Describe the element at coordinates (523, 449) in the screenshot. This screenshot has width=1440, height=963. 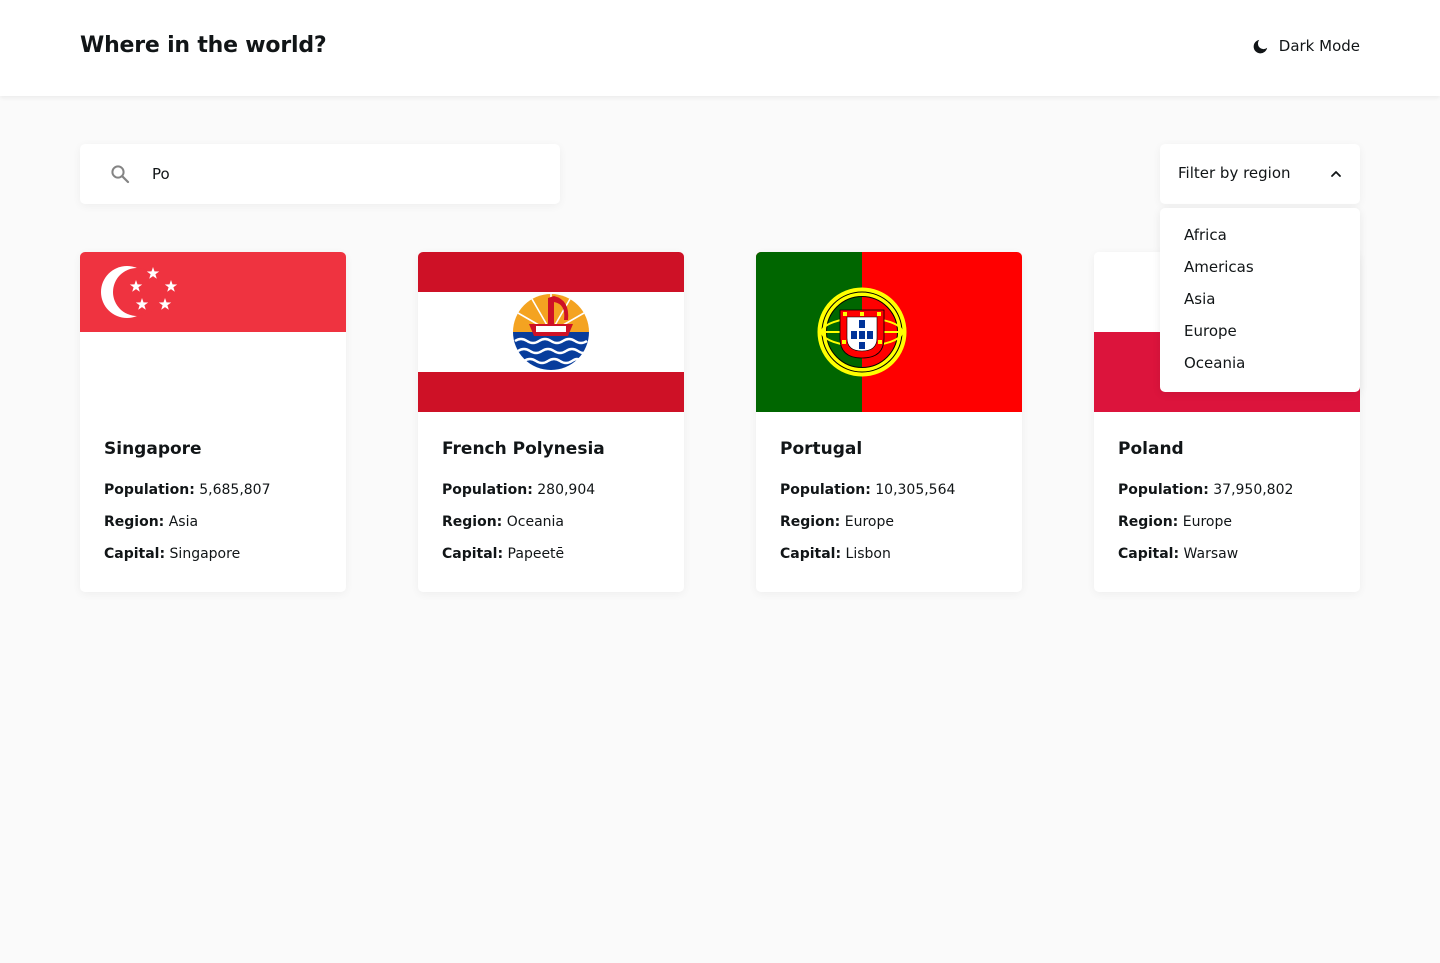
I see `country-name: French Polynesia` at that location.